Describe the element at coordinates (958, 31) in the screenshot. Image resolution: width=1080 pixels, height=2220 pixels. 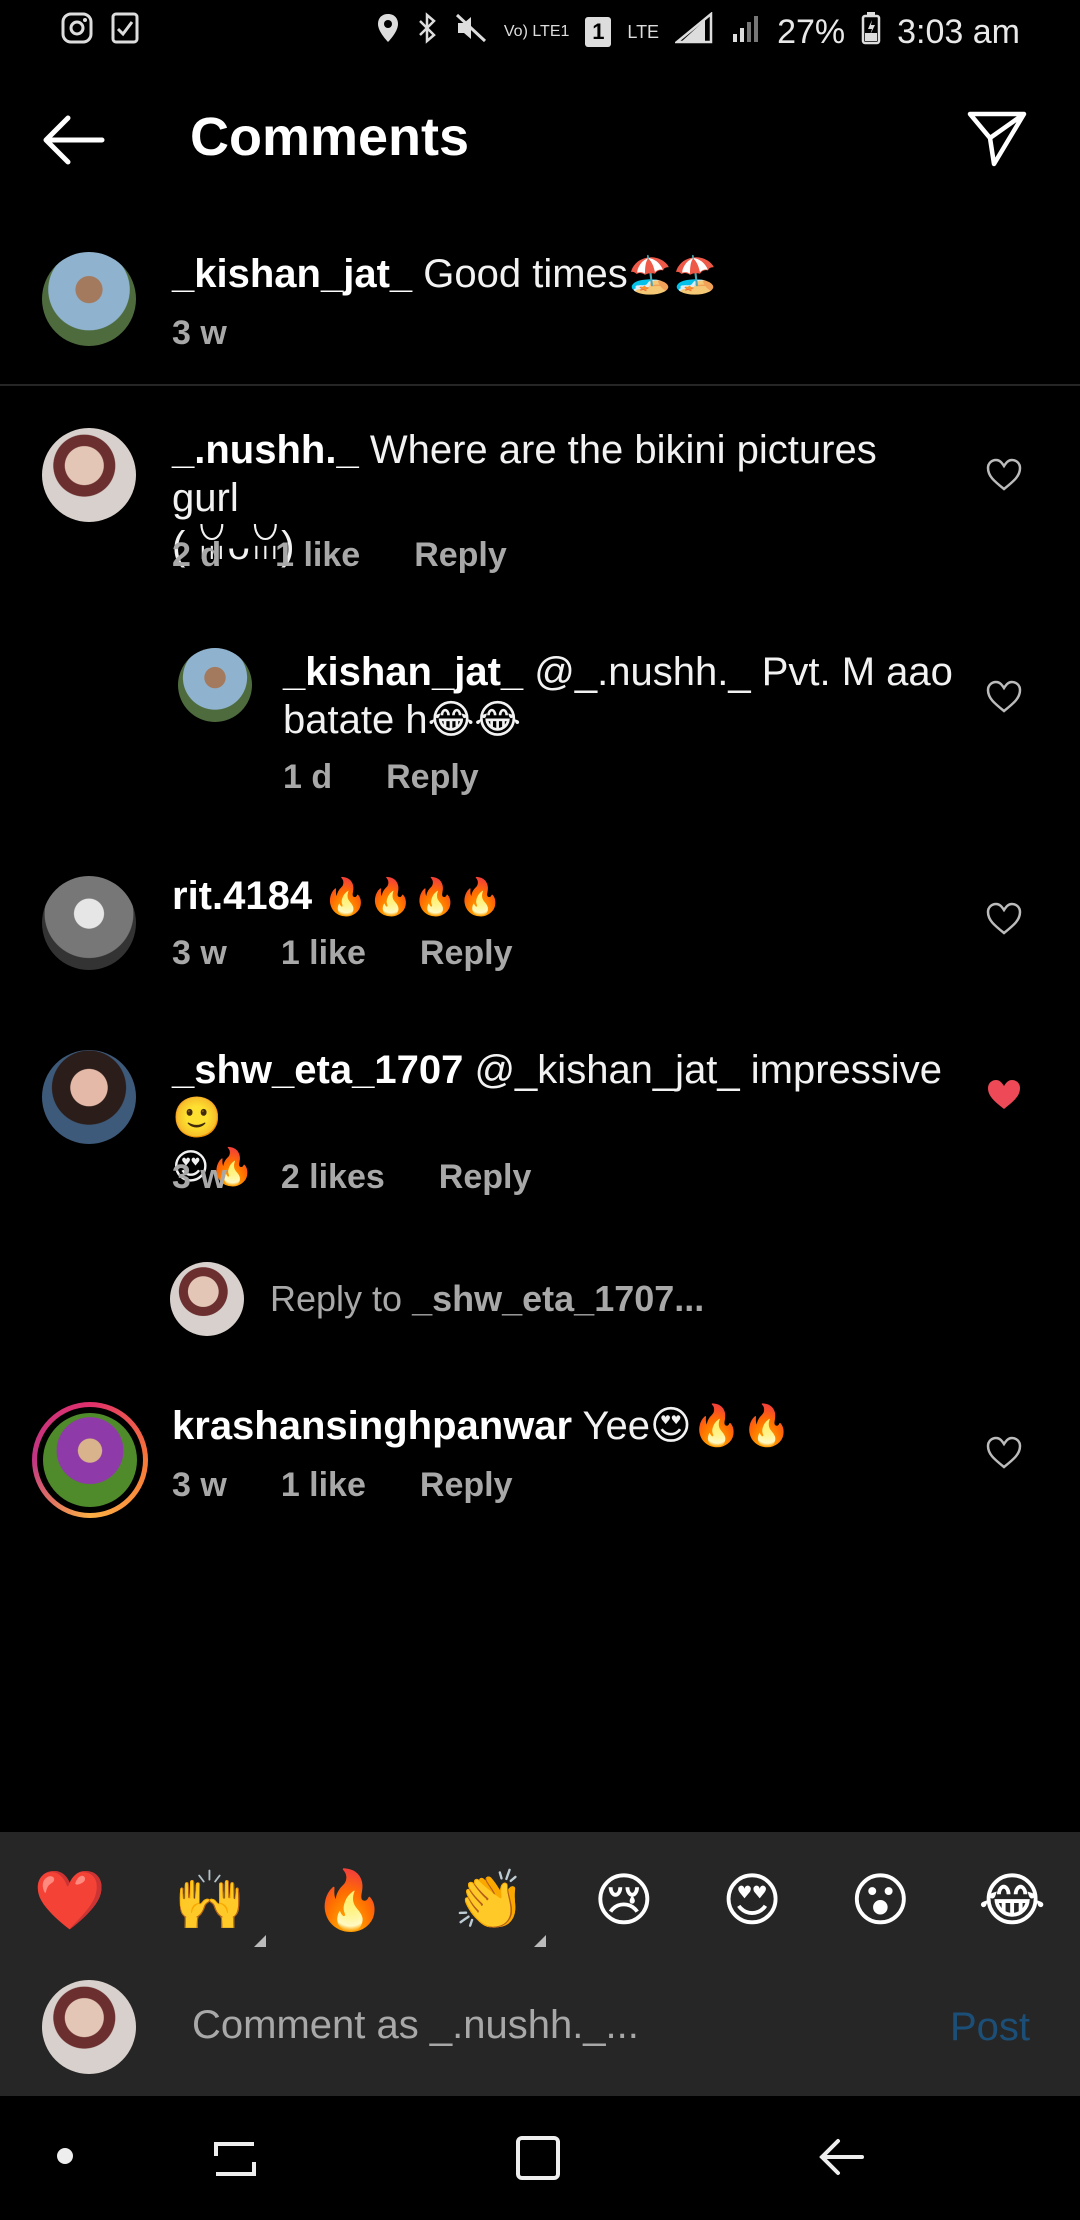
I see `clock: 3:03 am` at that location.